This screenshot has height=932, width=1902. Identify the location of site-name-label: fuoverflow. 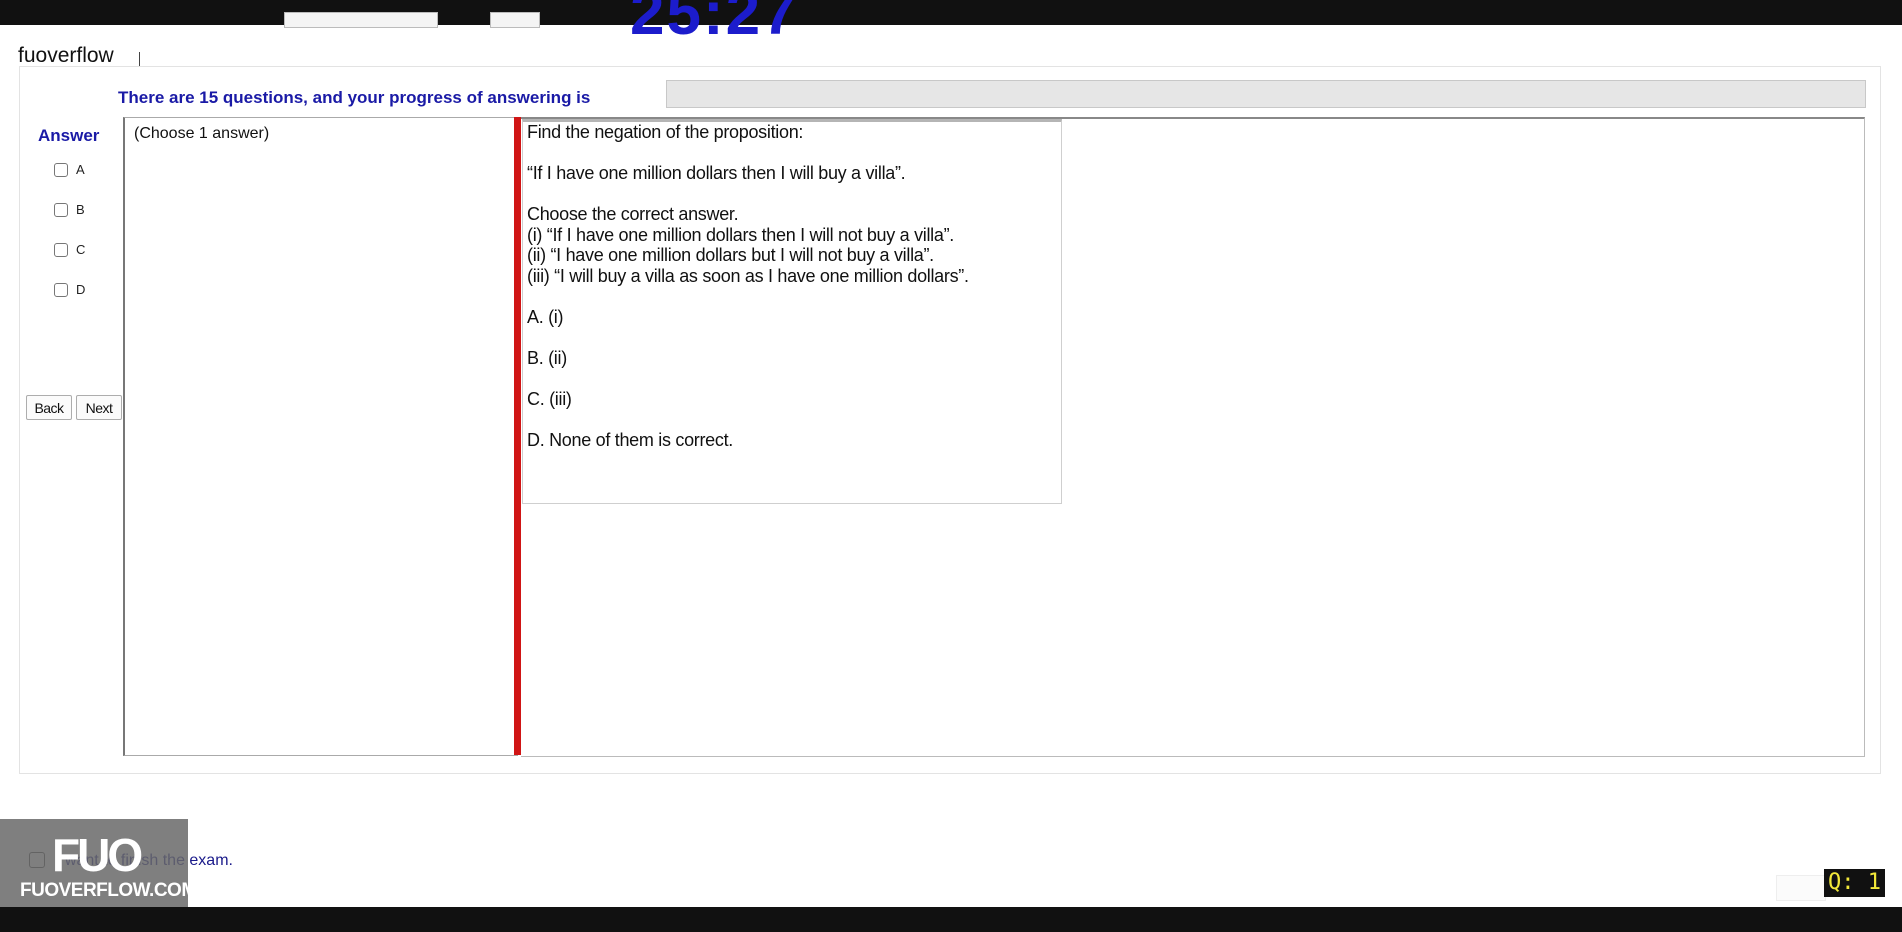
(66, 55).